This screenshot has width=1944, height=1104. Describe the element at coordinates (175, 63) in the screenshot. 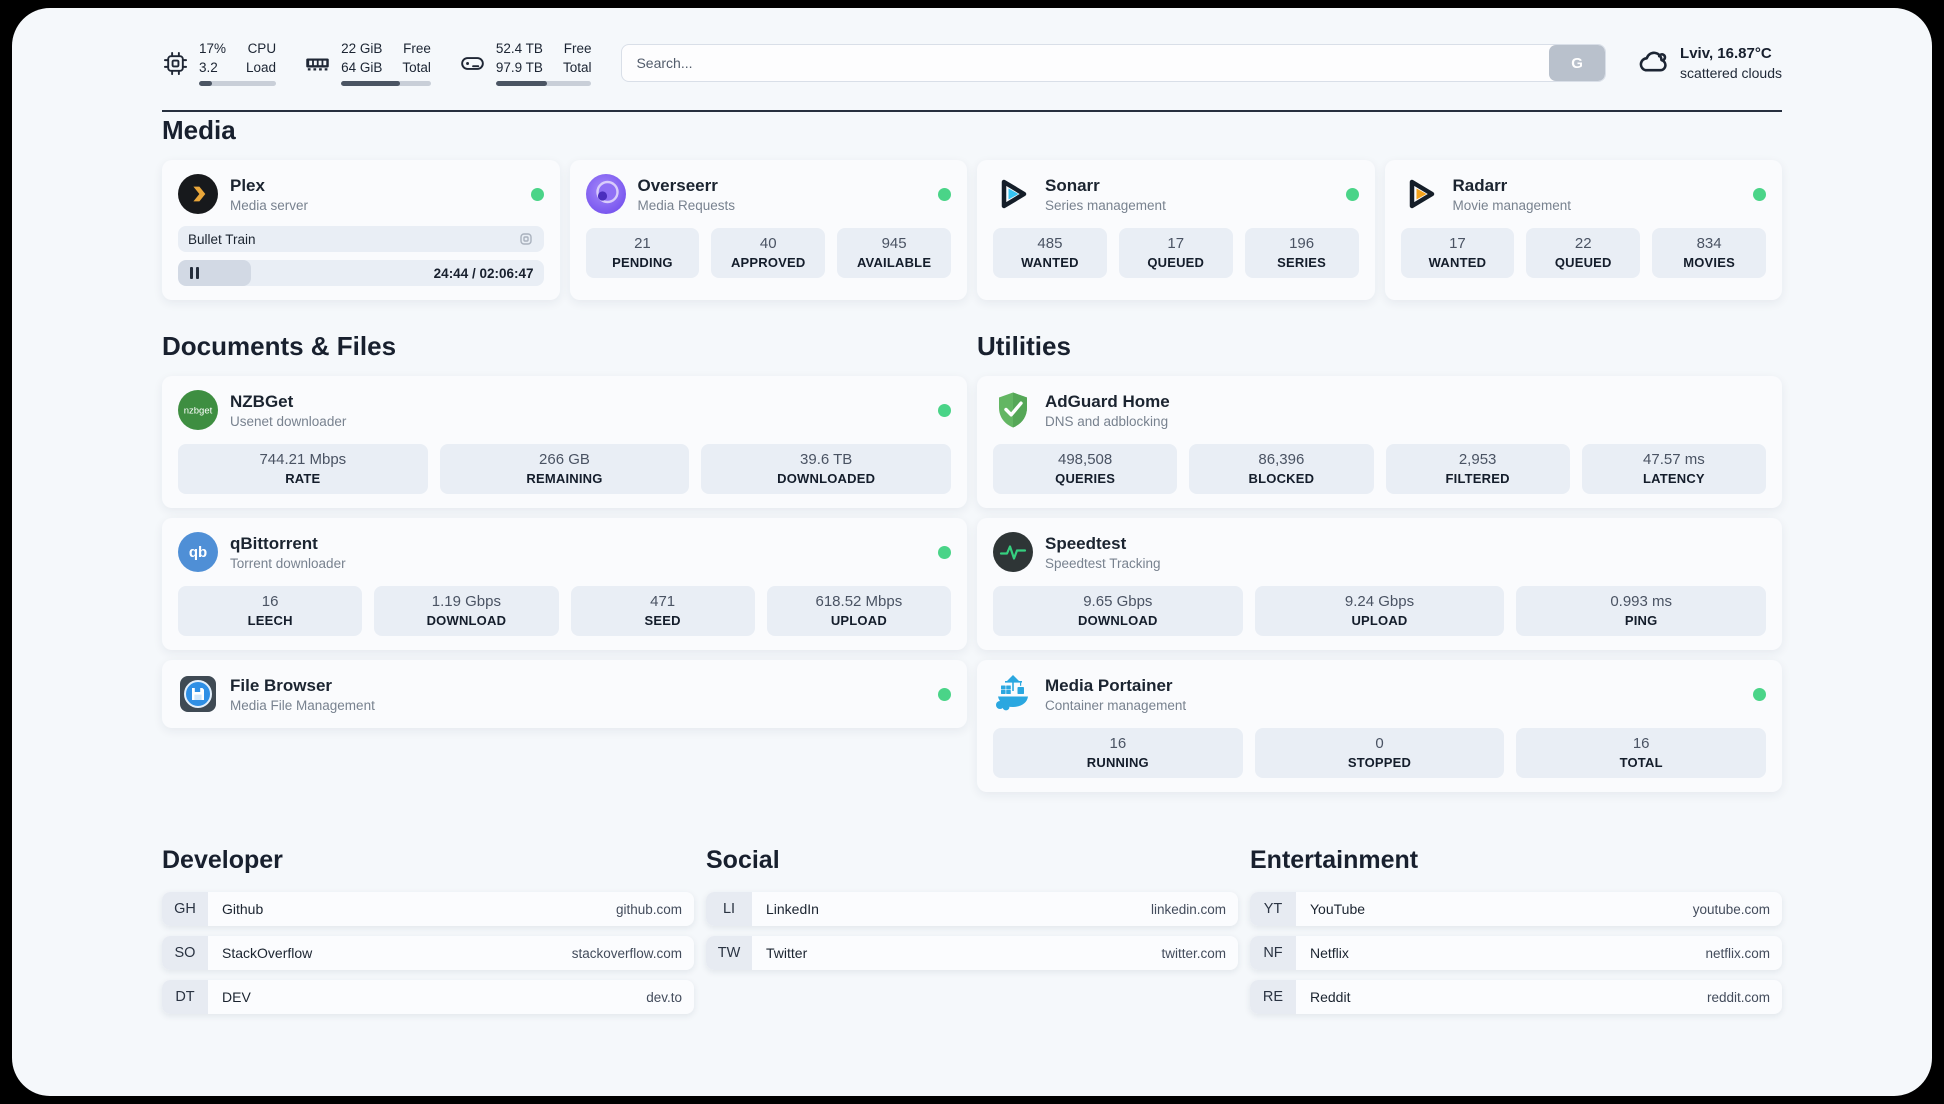

I see `cpu-icon` at that location.